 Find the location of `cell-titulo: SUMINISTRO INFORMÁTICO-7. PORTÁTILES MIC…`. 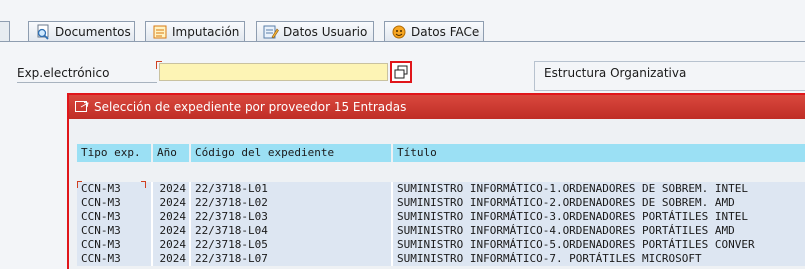

cell-titulo: SUMINISTRO INFORMÁTICO-7. PORTÁTILES MIC… is located at coordinates (599, 259).